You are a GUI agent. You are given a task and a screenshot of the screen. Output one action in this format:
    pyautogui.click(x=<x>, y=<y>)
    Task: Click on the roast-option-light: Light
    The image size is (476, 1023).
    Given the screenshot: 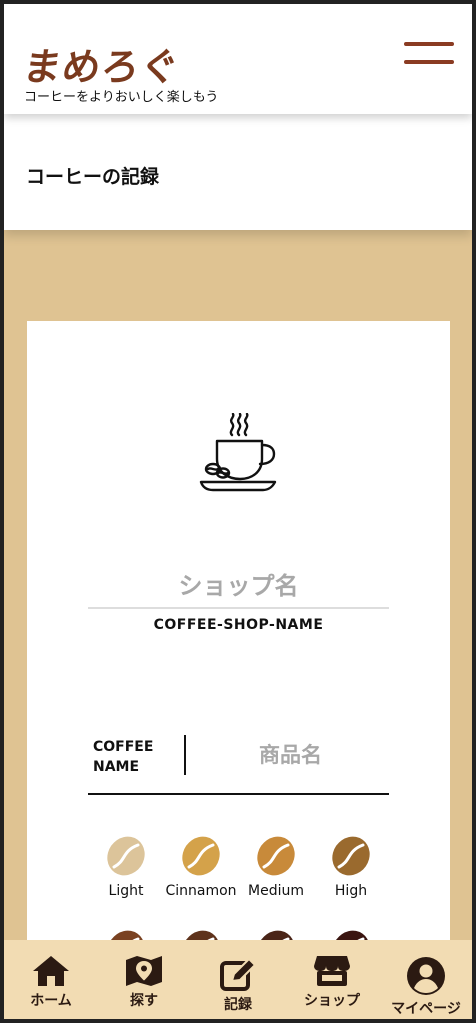 What is the action you would take?
    pyautogui.click(x=126, y=867)
    